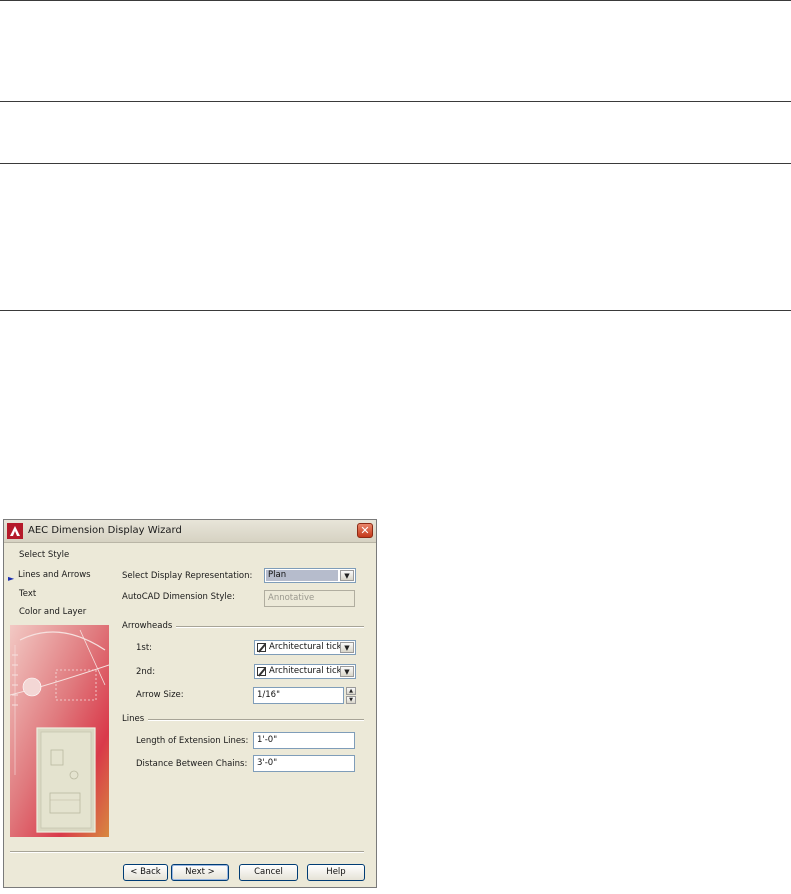 The width and height of the screenshot is (791, 894). Describe the element at coordinates (336, 872) in the screenshot. I see `help-button: Help` at that location.